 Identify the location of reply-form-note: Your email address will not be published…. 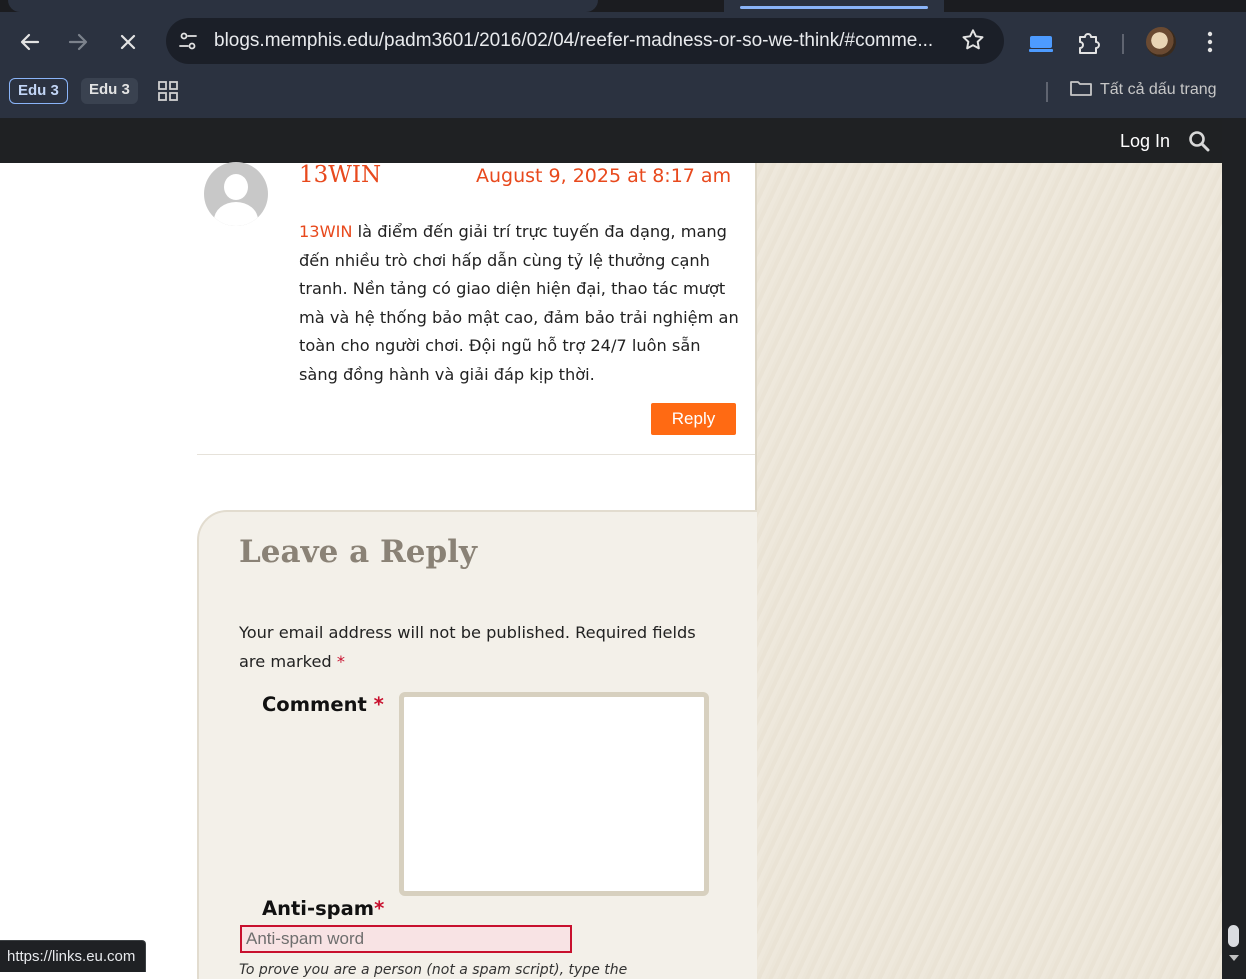
(479, 647).